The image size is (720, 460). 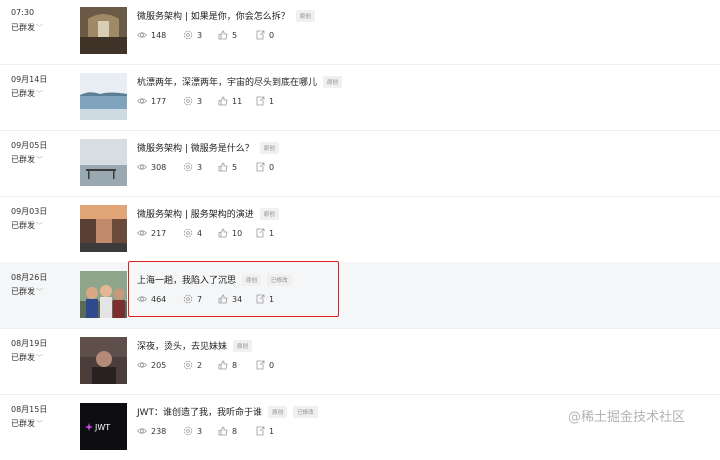 I want to click on article-title: 微服务架构 | 微服务是什么？ 原创, so click(x=208, y=147).